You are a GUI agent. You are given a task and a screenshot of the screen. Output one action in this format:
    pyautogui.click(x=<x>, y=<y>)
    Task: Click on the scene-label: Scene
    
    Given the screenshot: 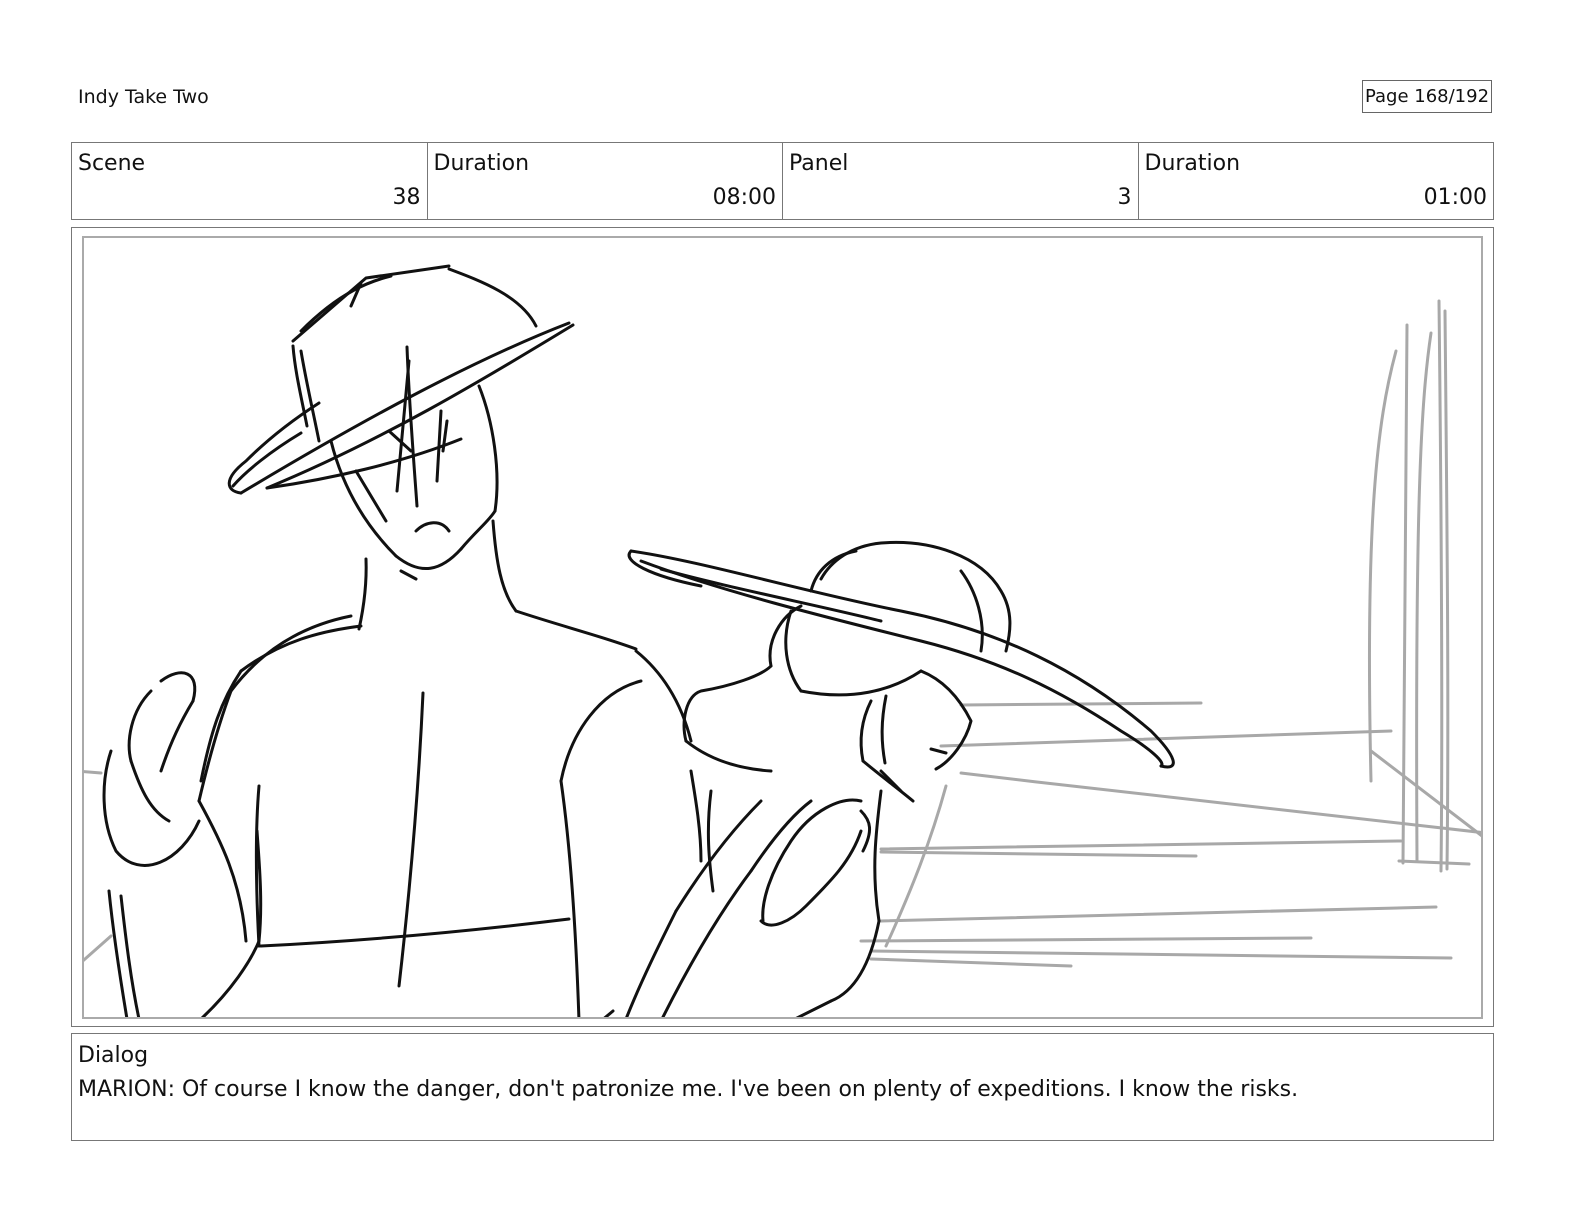 What is the action you would take?
    pyautogui.click(x=112, y=163)
    